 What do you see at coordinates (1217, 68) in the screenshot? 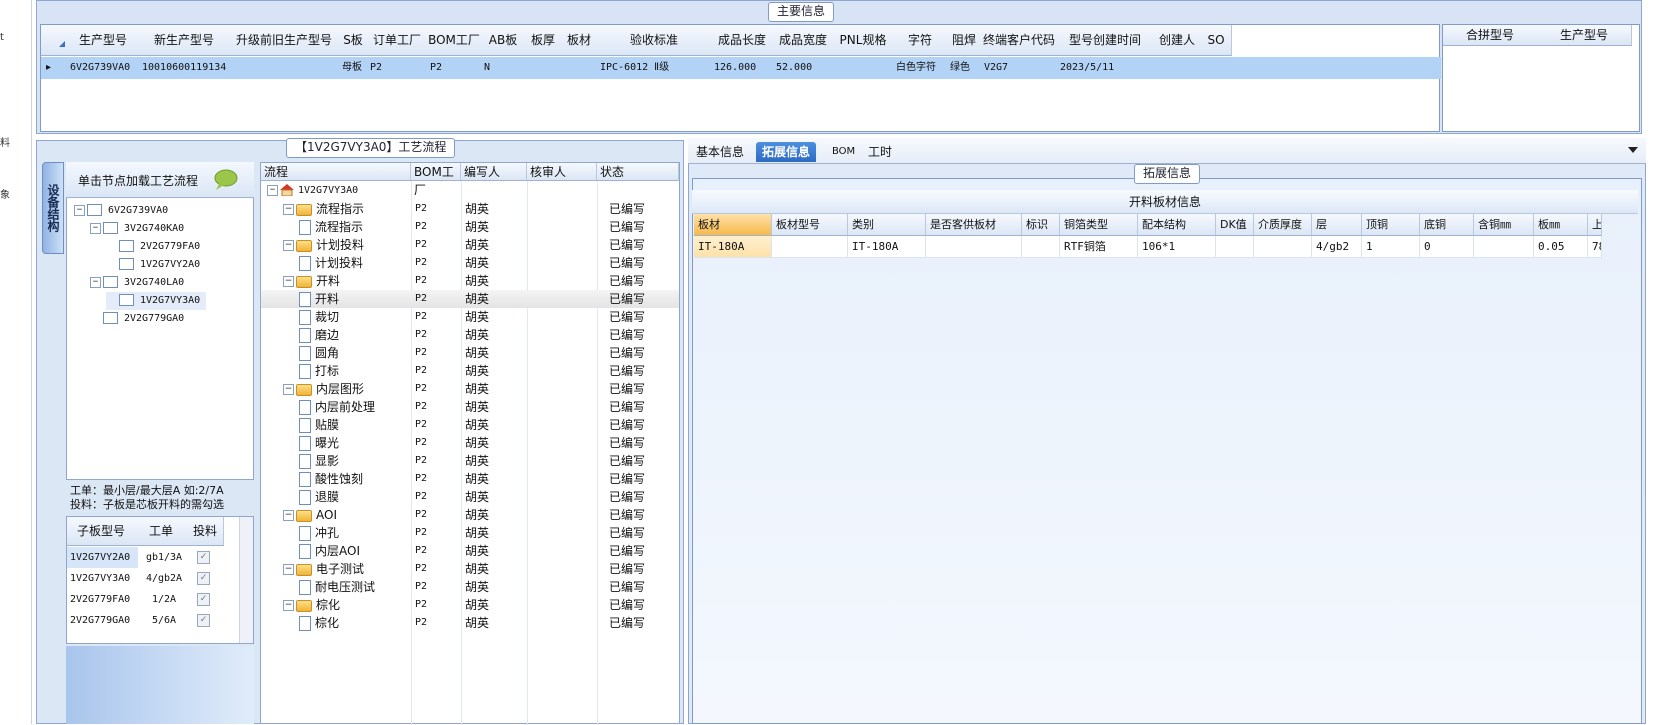
I see `main-cell` at bounding box center [1217, 68].